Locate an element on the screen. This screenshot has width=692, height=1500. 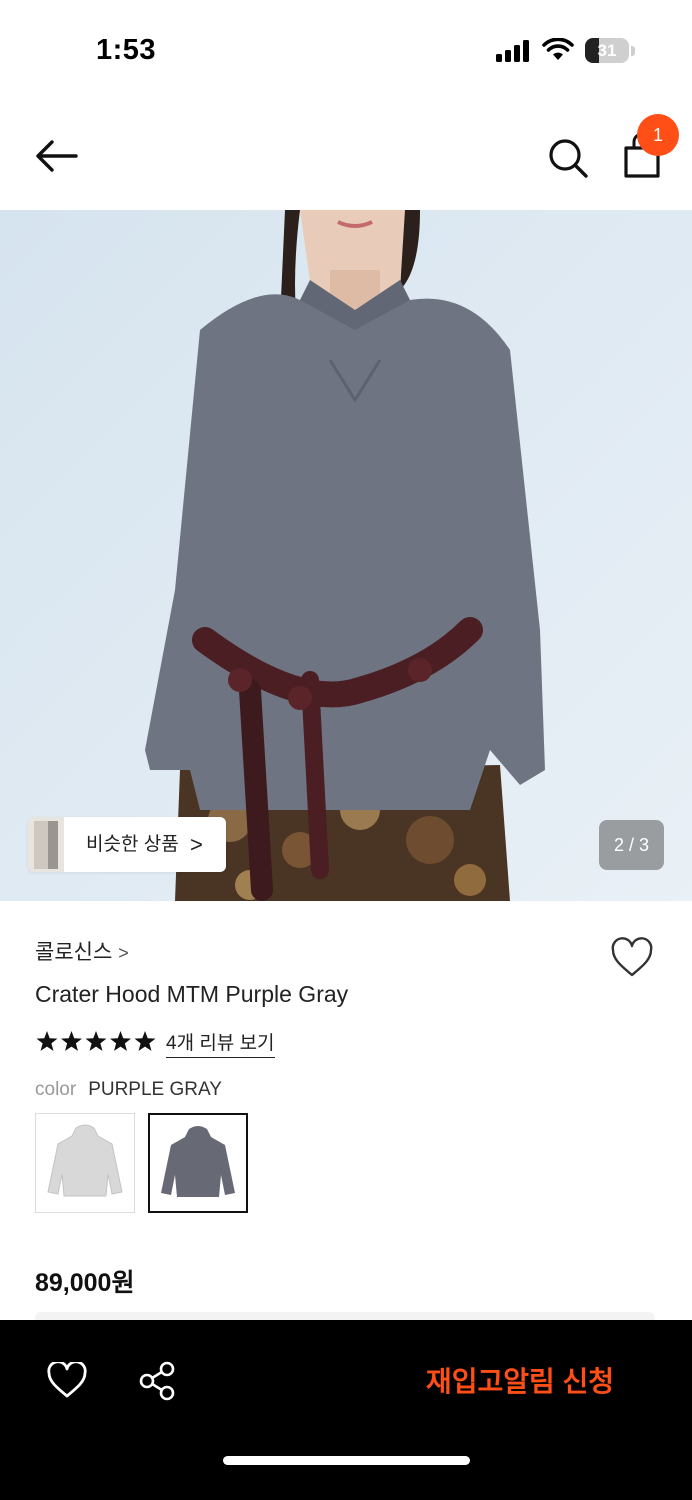
top-nav is located at coordinates (346, 155).